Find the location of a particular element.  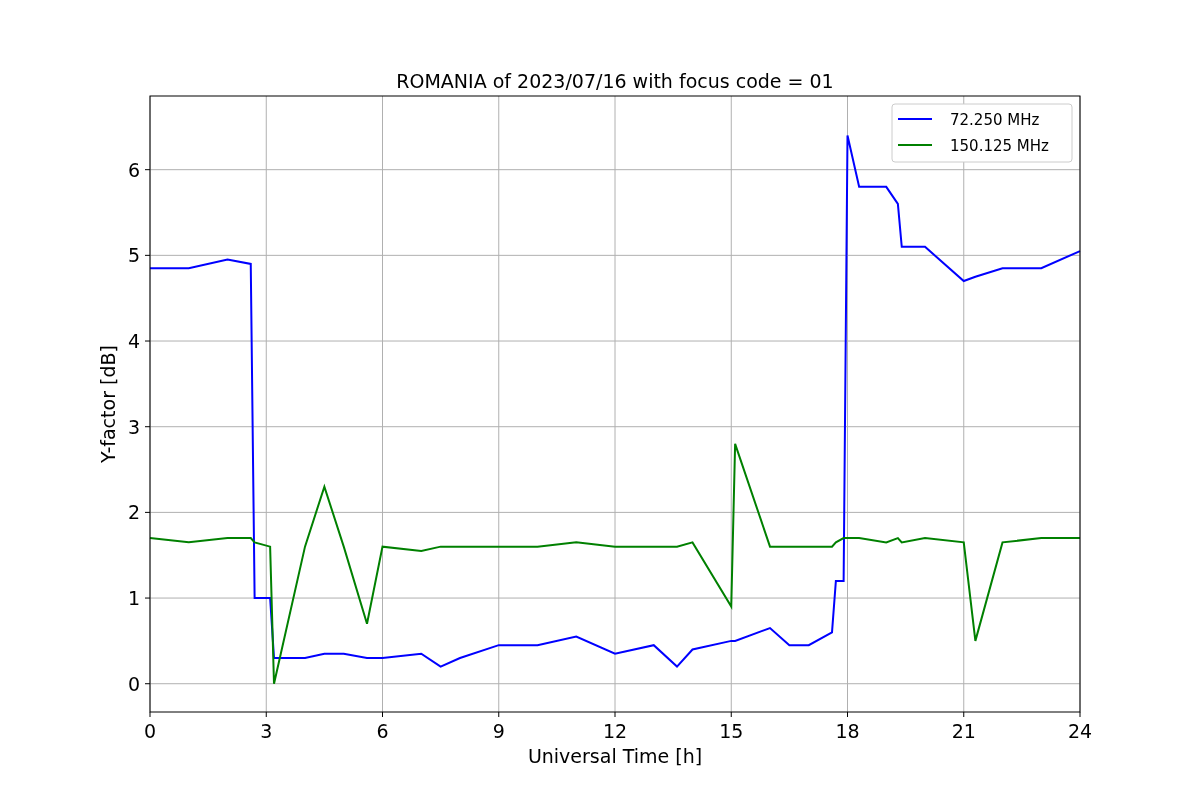

y-tick-label: 5 is located at coordinates (133, 255).